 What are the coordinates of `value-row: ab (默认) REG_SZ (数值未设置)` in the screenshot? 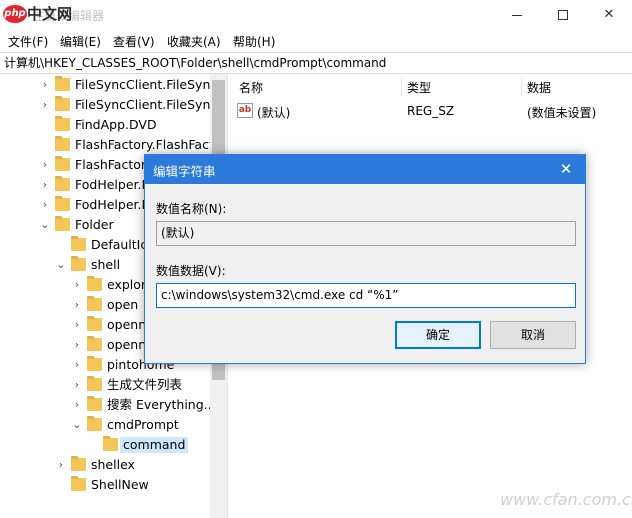 It's located at (430, 112).